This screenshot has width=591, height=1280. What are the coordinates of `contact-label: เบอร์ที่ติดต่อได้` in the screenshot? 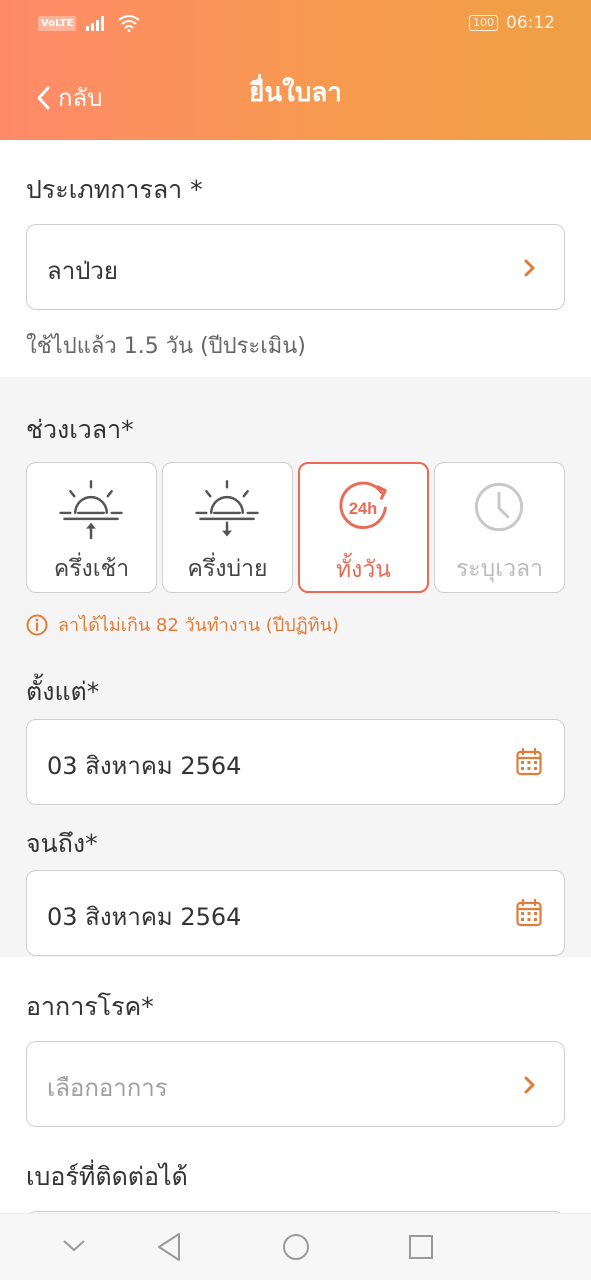 It's located at (107, 1176).